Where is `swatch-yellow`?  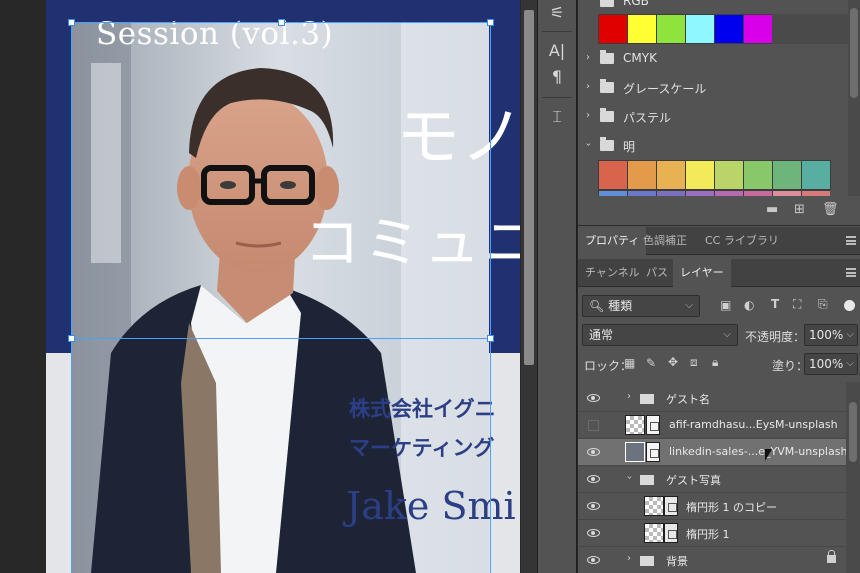
swatch-yellow is located at coordinates (642, 29).